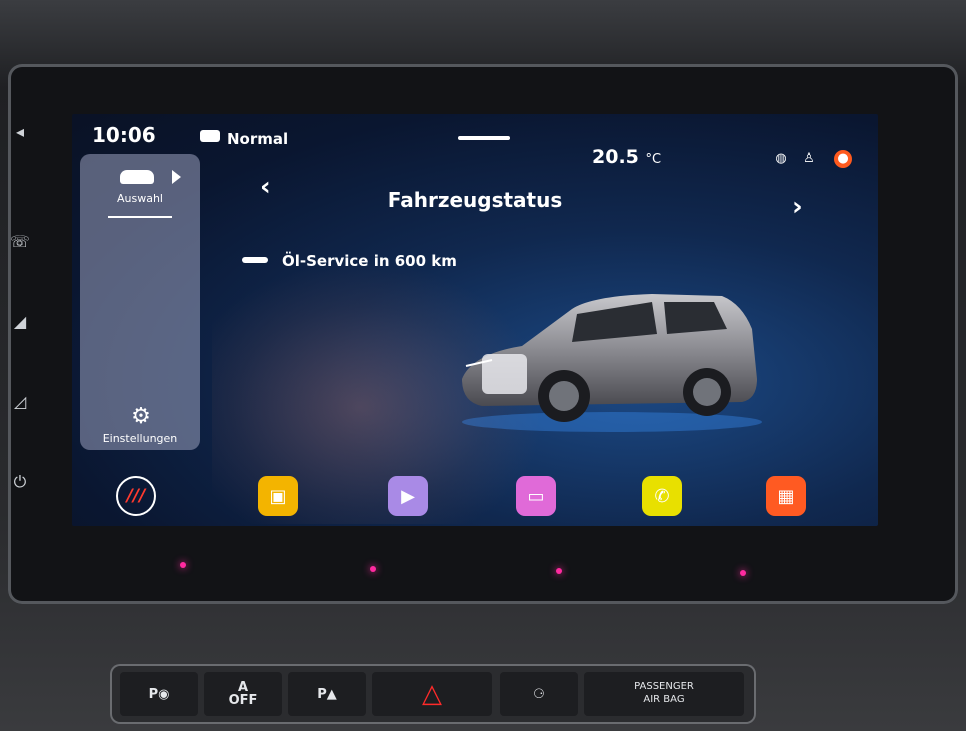 This screenshot has width=966, height=731. What do you see at coordinates (20, 322) in the screenshot?
I see `volume-up-hardkey-icon: ◢` at bounding box center [20, 322].